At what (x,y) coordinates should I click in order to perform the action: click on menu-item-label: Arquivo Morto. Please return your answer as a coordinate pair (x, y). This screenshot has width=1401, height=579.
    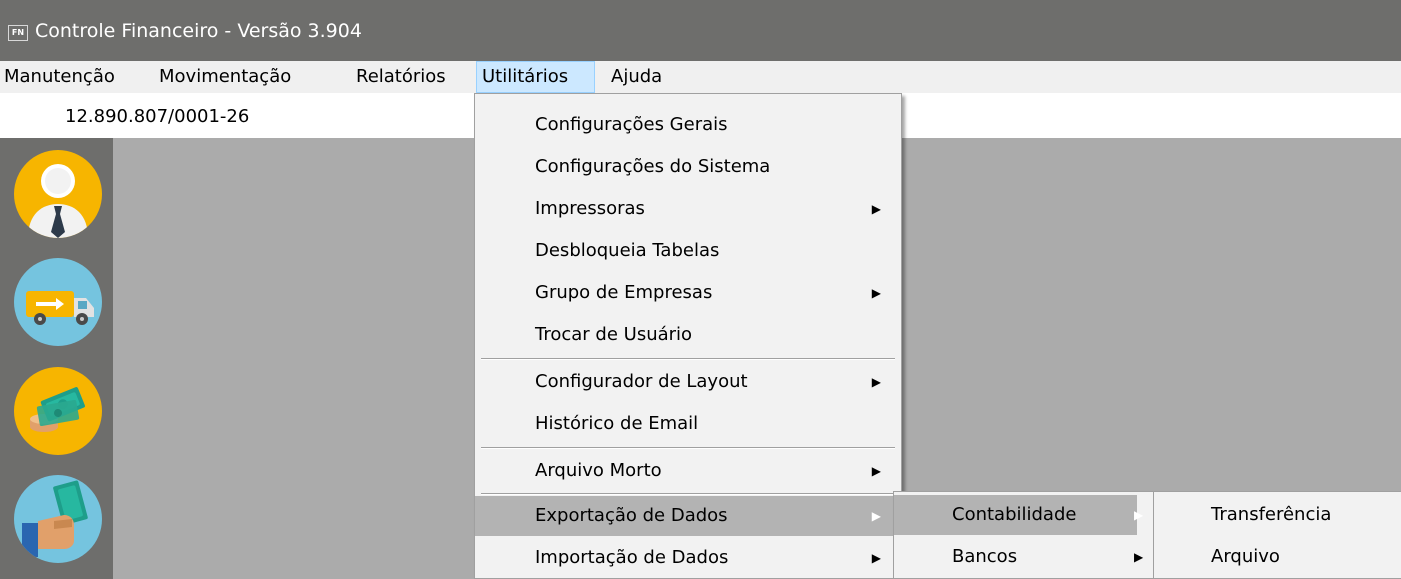
    Looking at the image, I should click on (598, 470).